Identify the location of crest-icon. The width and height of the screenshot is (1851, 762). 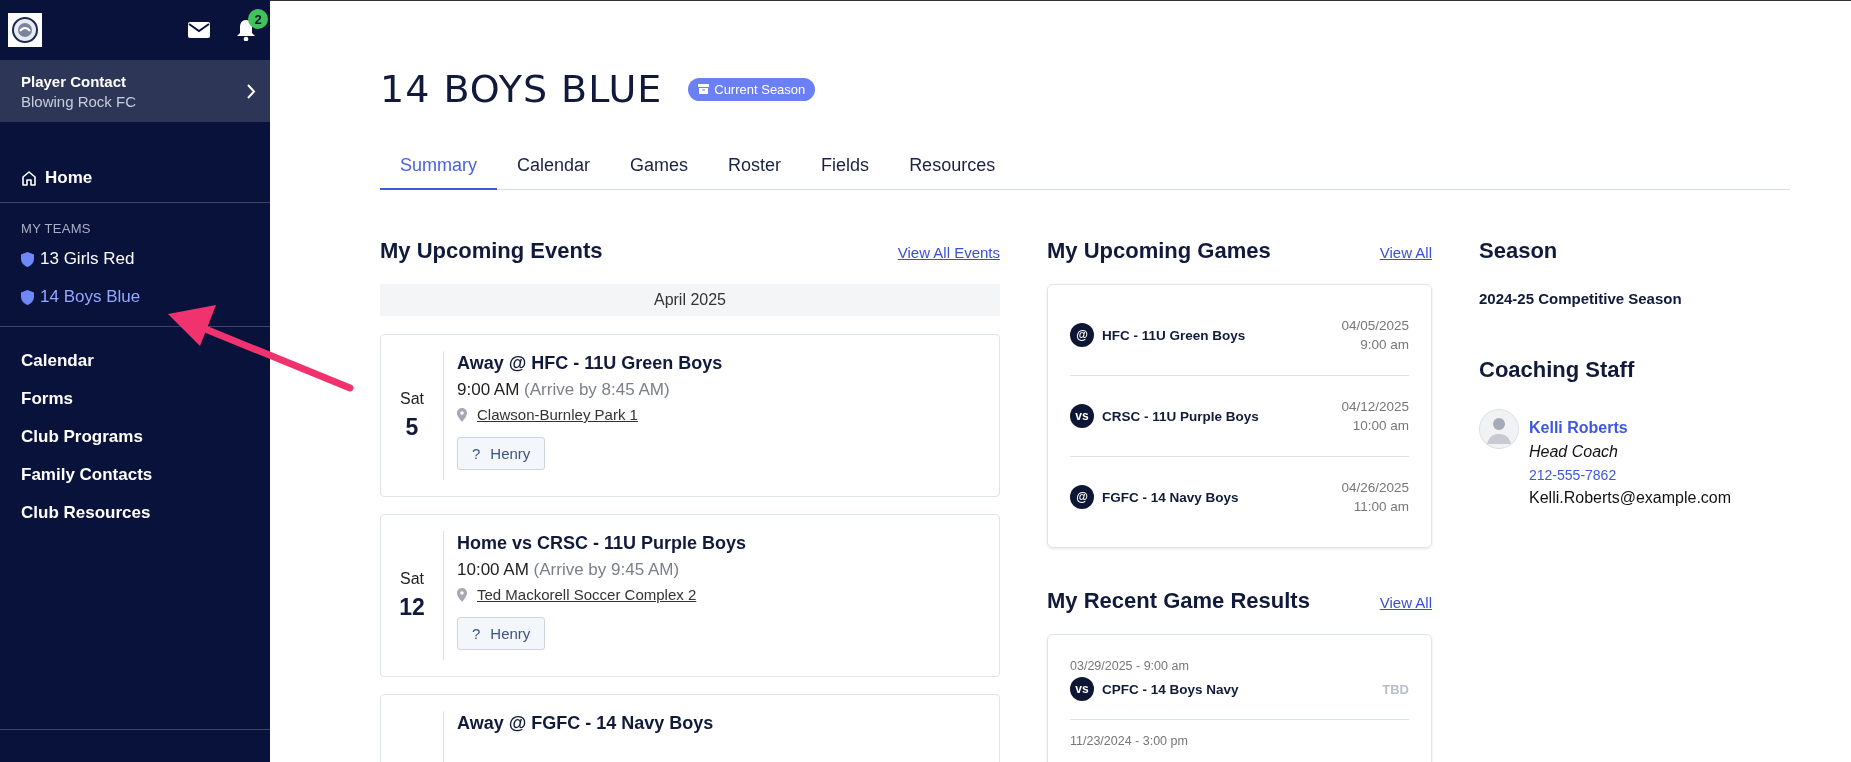
(25, 30).